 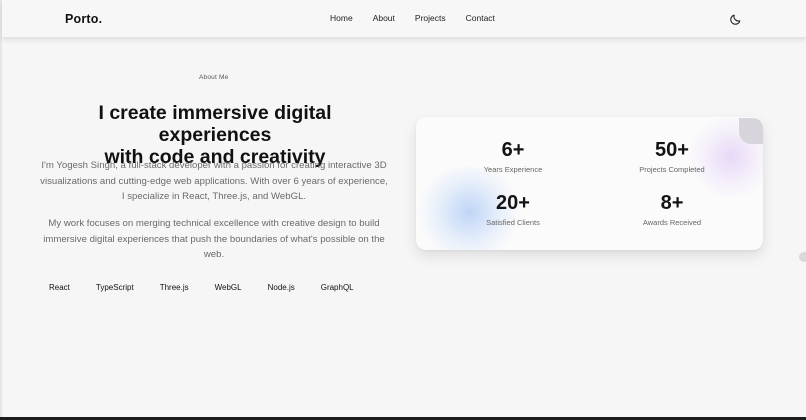 I want to click on window-left-border, so click(x=1, y=210).